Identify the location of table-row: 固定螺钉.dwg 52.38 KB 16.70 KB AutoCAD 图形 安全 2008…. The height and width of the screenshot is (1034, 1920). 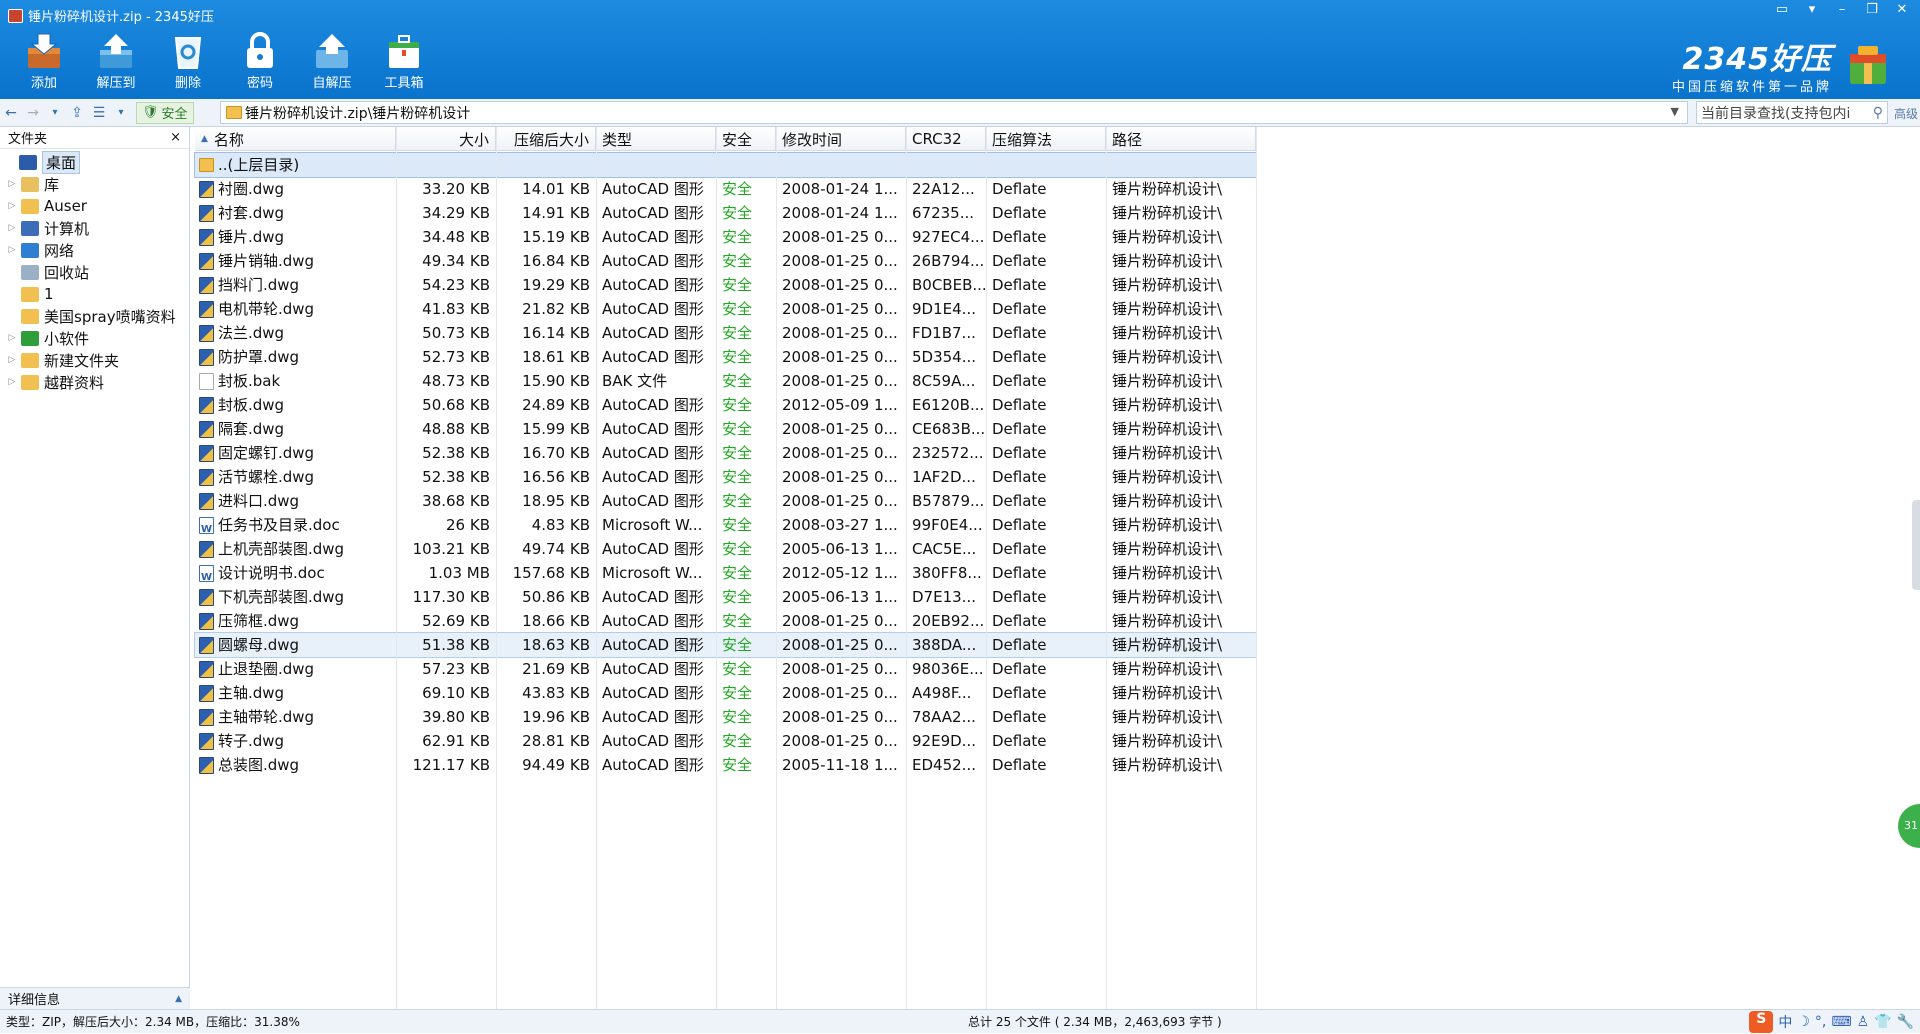
(725, 453).